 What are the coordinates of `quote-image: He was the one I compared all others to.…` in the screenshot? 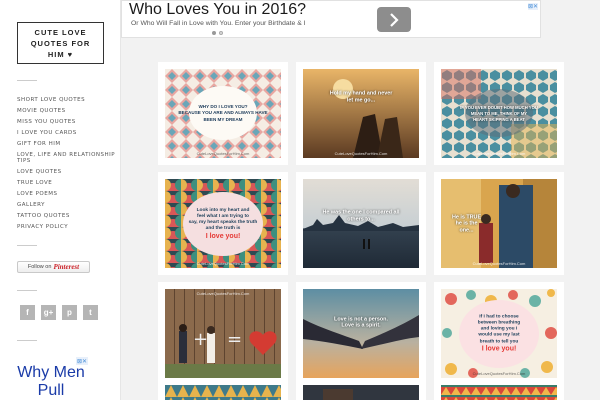 It's located at (361, 223).